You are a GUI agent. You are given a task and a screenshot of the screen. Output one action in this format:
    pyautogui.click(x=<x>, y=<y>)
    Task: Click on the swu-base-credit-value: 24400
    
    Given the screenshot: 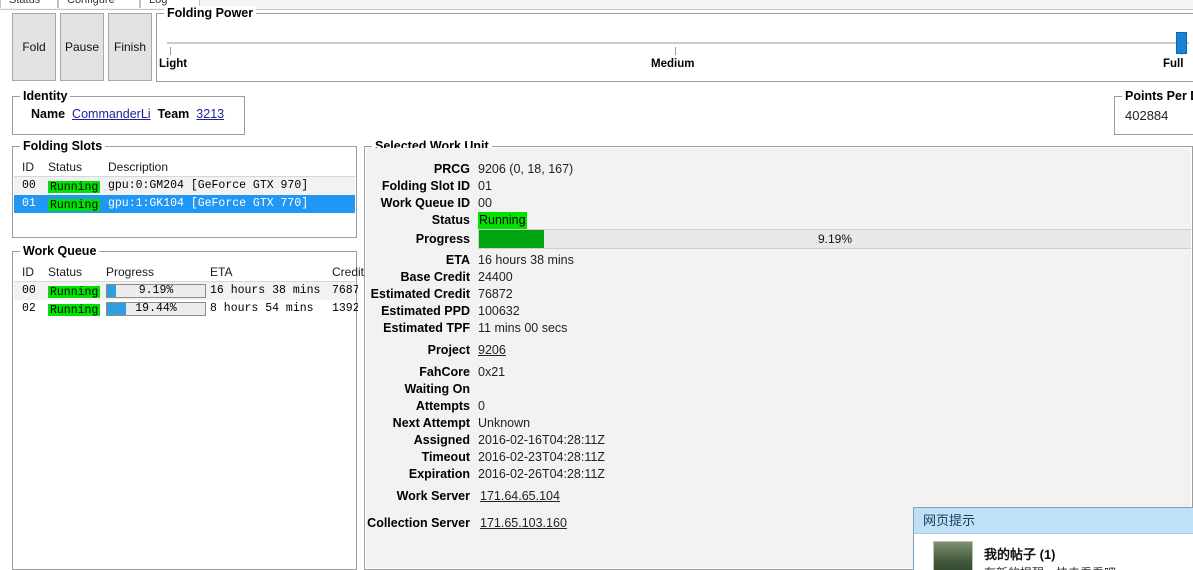 What is the action you would take?
    pyautogui.click(x=495, y=277)
    